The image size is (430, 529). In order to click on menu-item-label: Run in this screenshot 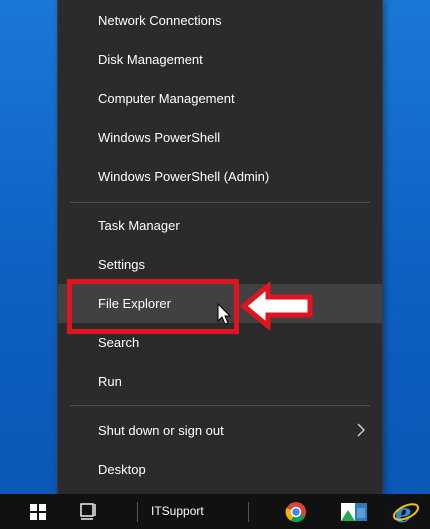, I will do `click(110, 381)`.